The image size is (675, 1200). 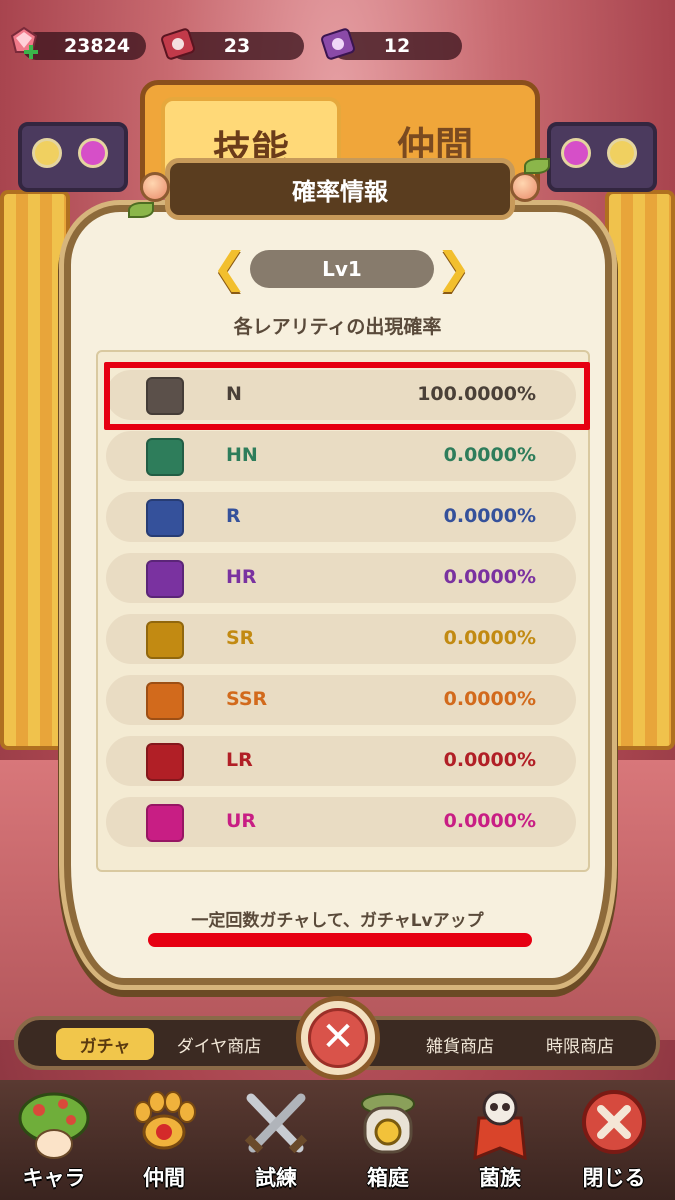 What do you see at coordinates (388, 1178) in the screenshot?
I see `nav-label-garden: 箱庭` at bounding box center [388, 1178].